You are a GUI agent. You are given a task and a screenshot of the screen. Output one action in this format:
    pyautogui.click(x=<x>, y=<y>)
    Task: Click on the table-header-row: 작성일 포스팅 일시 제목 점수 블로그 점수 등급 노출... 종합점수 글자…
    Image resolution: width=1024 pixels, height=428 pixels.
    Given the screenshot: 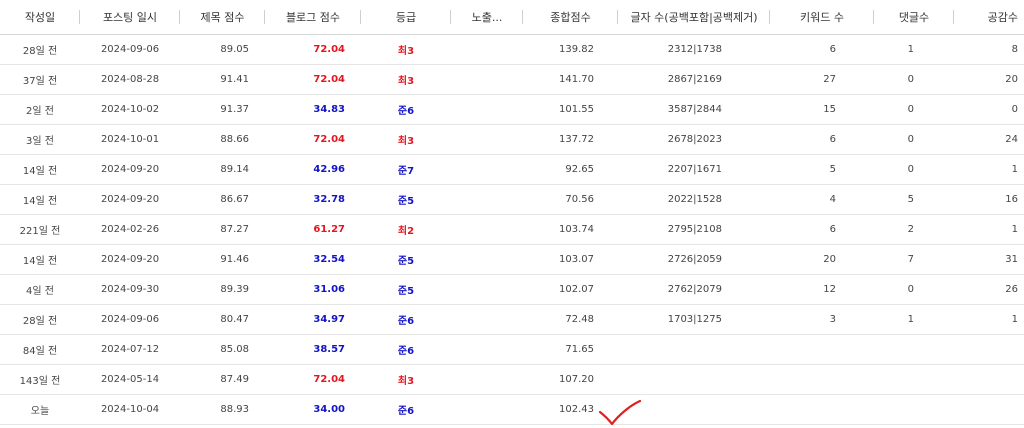 What is the action you would take?
    pyautogui.click(x=512, y=17)
    